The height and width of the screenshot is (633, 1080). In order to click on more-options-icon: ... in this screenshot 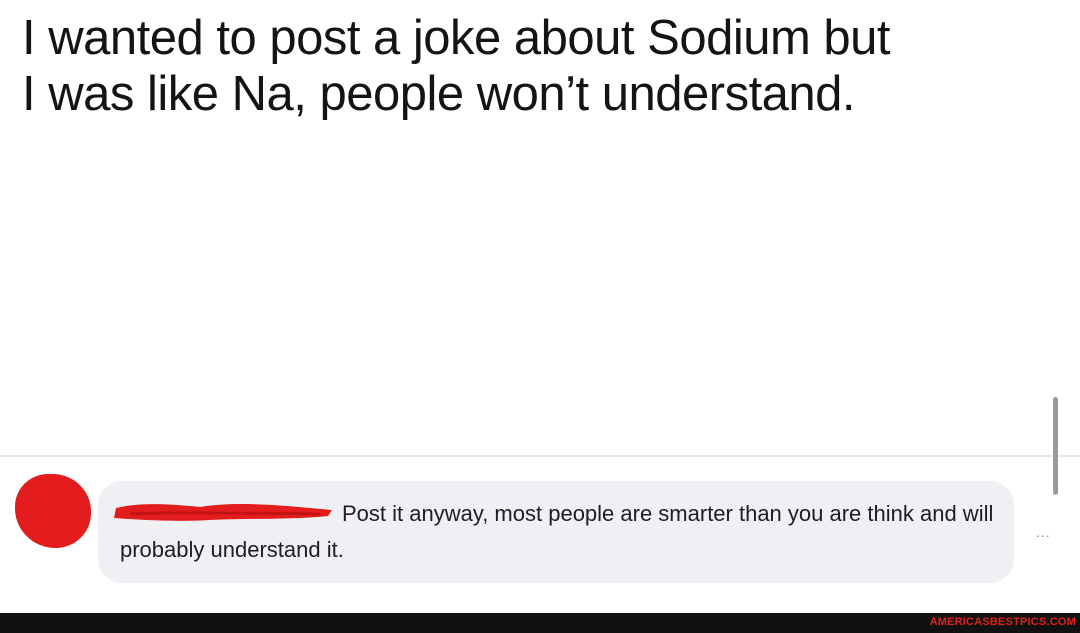, I will do `click(1043, 532)`.